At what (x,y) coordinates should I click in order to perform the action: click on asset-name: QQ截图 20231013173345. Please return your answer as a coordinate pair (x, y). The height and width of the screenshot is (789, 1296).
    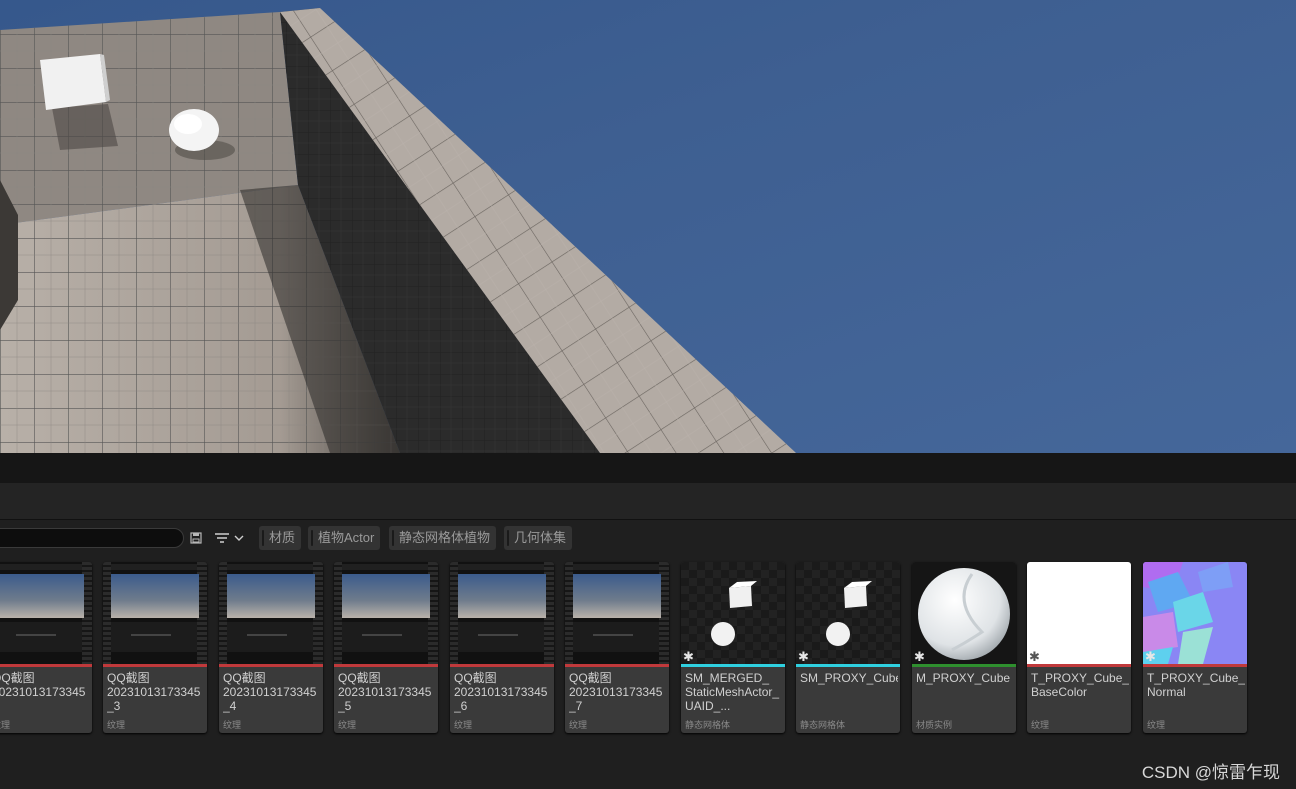
    Looking at the image, I should click on (43, 685).